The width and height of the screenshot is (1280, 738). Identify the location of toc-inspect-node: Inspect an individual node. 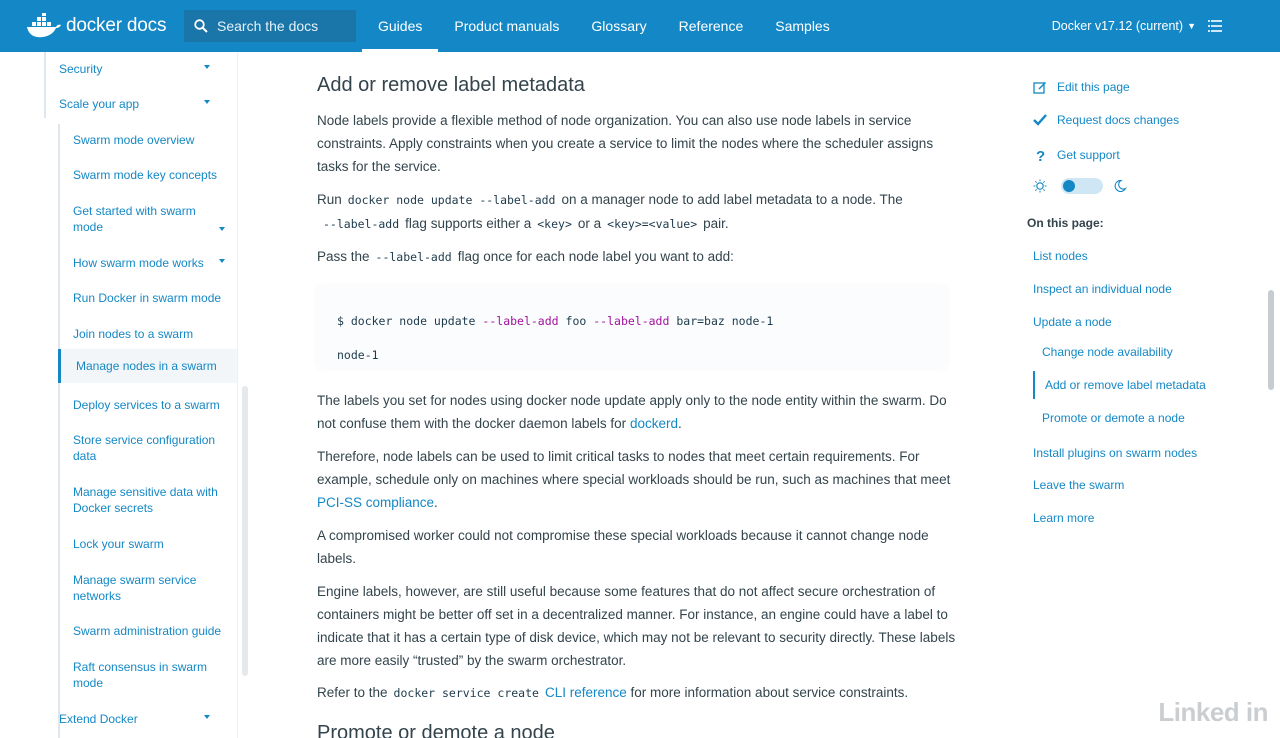
(1102, 289).